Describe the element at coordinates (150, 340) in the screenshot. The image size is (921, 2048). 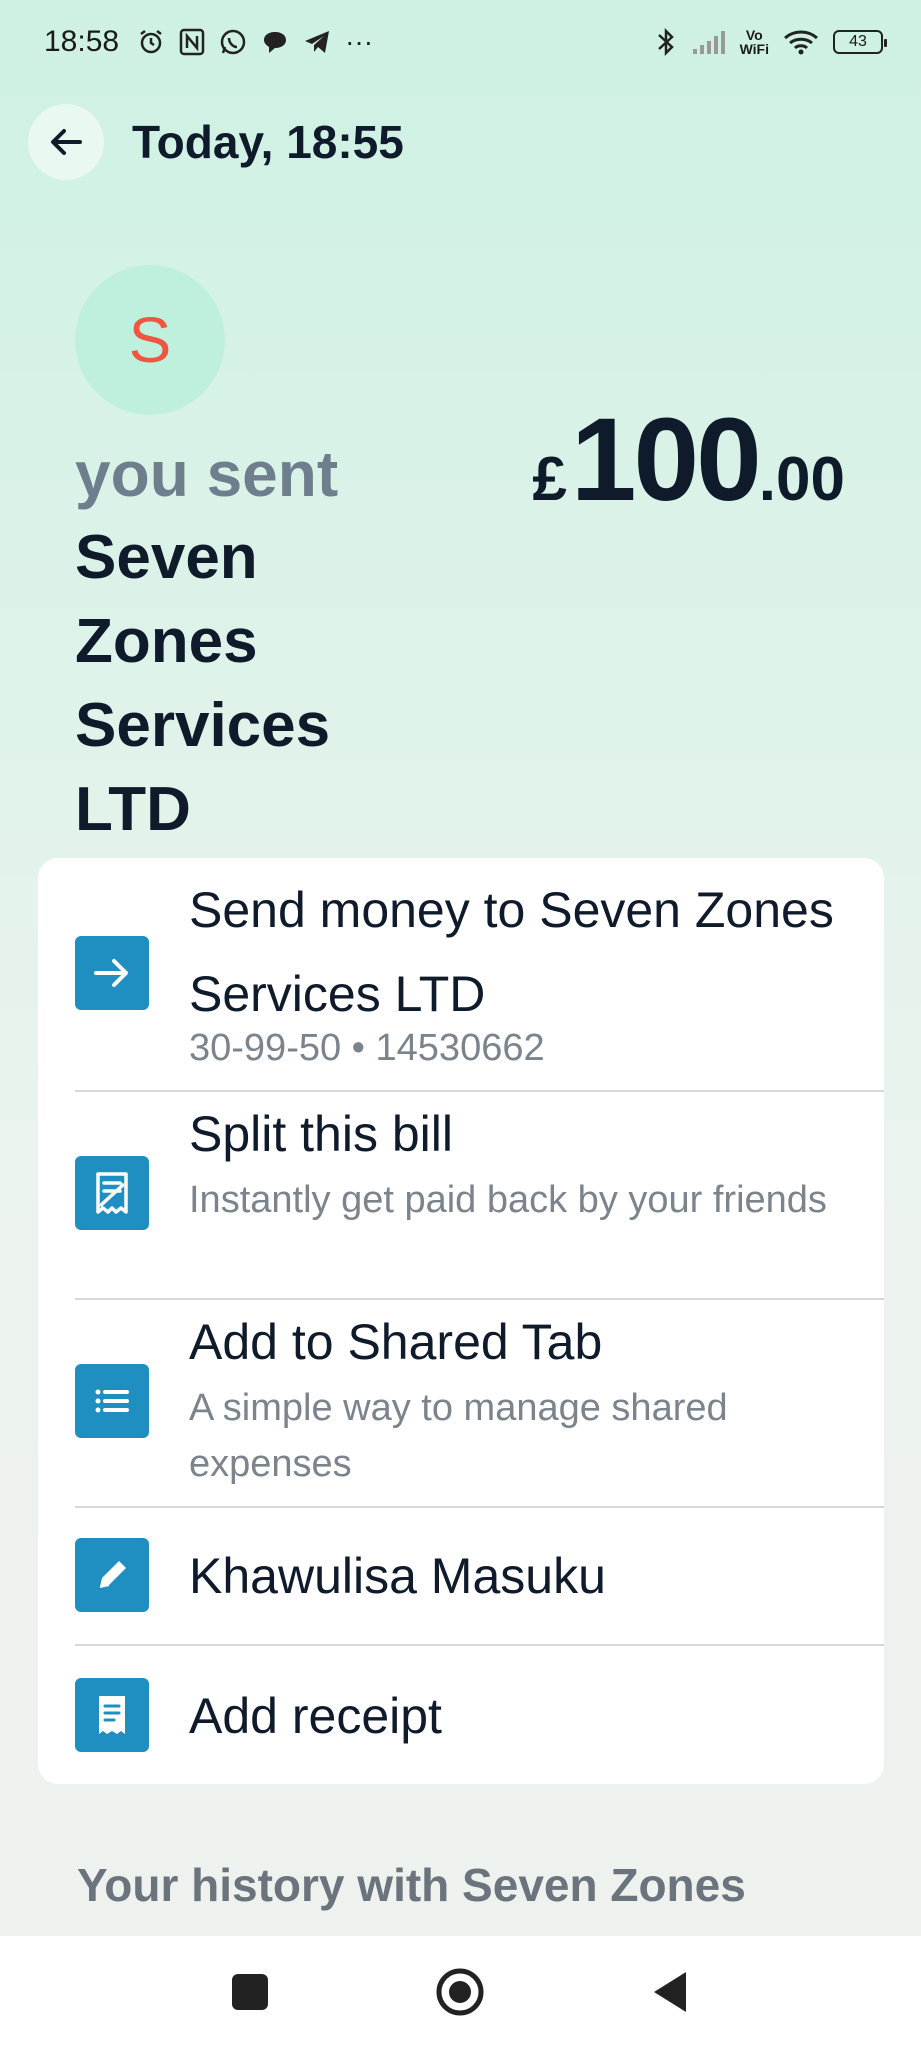
I see `avatar: S` at that location.